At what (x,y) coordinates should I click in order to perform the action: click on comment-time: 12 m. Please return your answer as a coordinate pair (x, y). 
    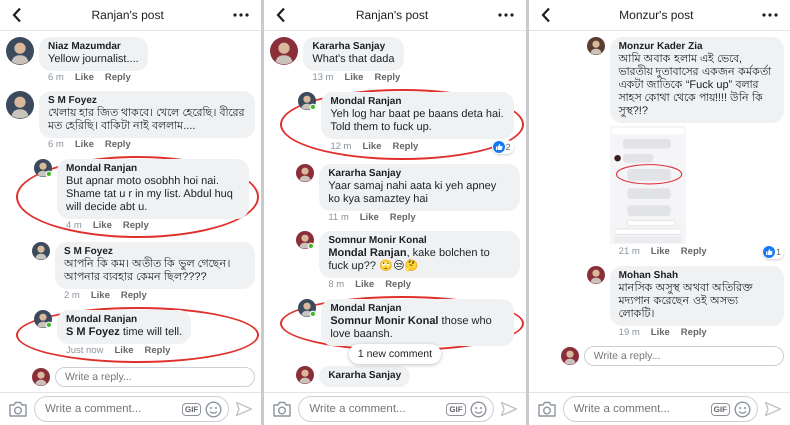
    Looking at the image, I should click on (341, 147).